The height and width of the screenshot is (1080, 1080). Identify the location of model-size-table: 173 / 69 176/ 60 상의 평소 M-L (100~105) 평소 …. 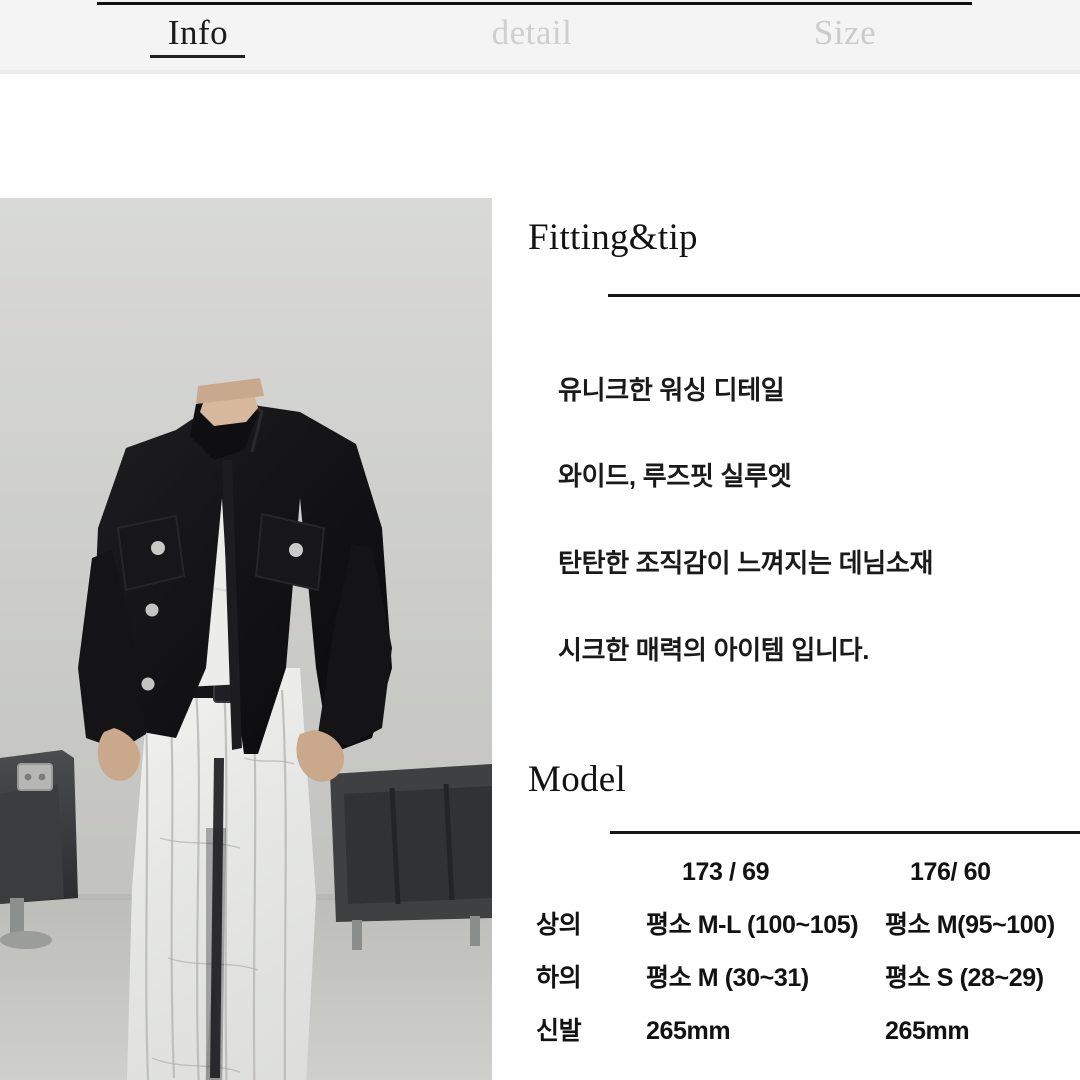
(786, 952).